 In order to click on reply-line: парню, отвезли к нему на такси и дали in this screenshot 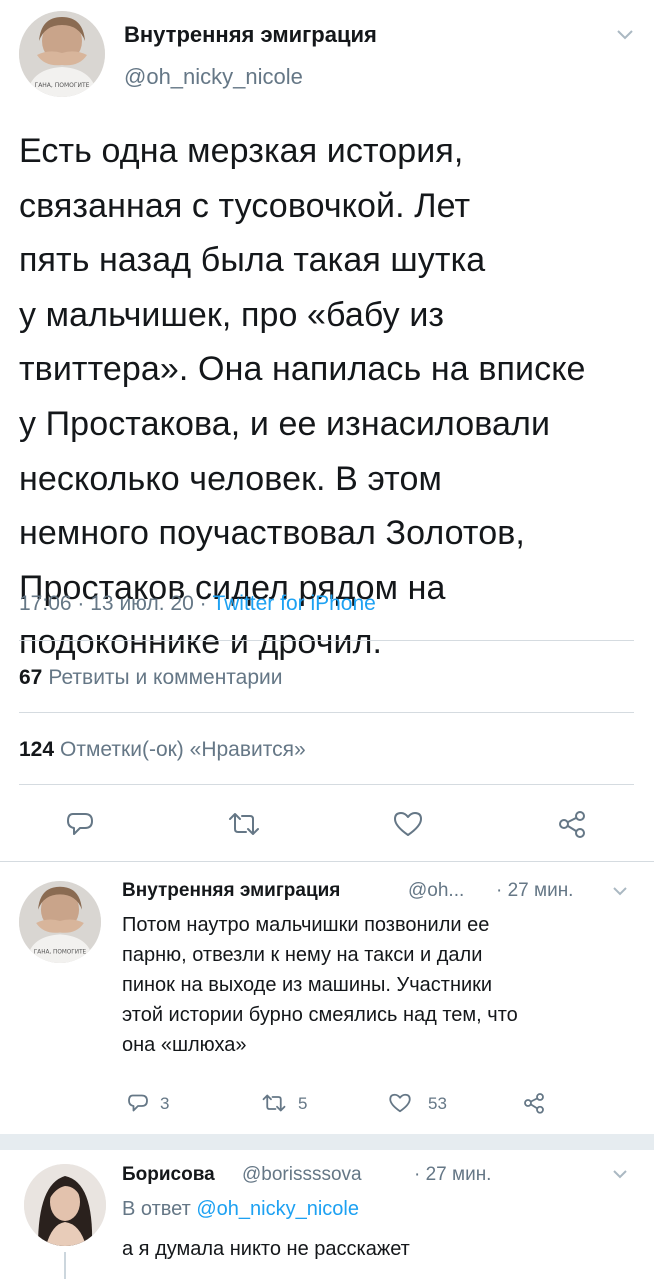, I will do `click(302, 955)`.